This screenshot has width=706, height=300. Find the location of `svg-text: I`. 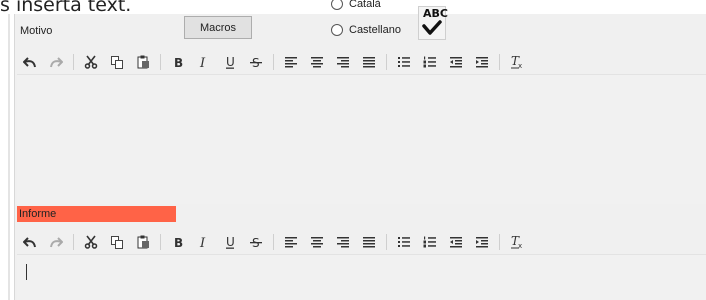

svg-text: I is located at coordinates (202, 62).